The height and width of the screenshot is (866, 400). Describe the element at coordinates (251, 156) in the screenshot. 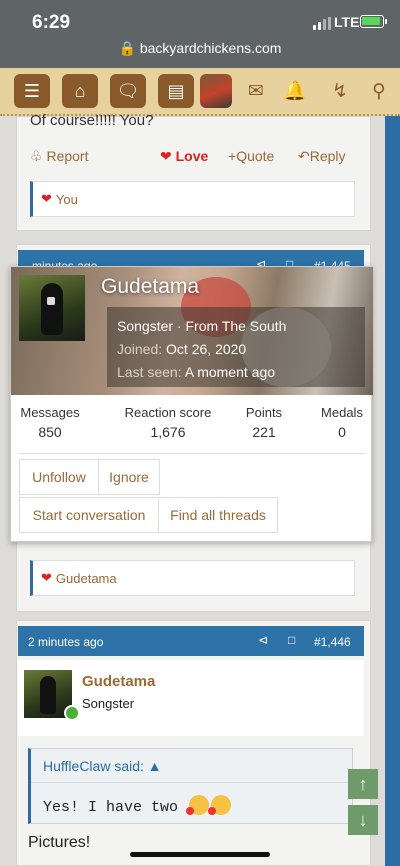

I see `quote-button: +Quote` at that location.